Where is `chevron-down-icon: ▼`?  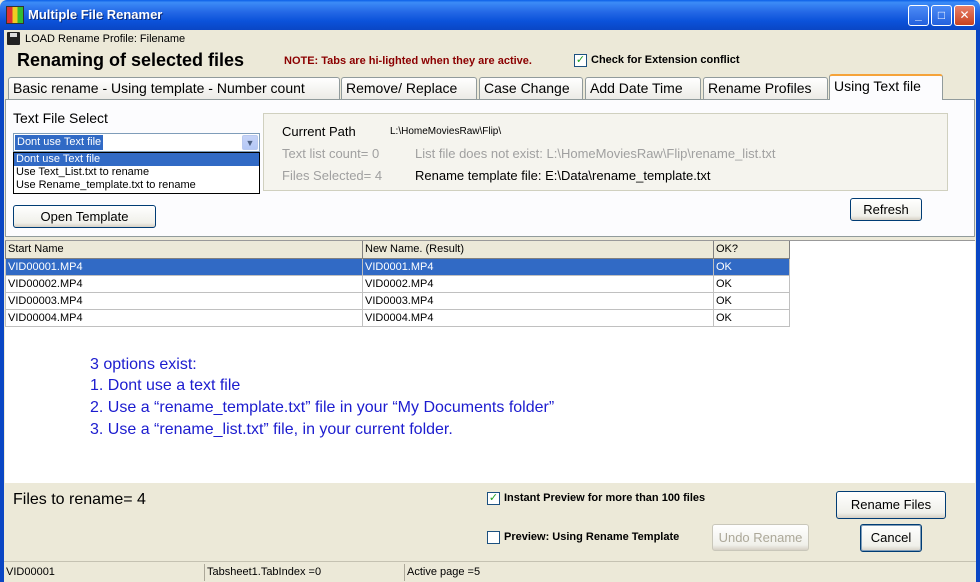
chevron-down-icon: ▼ is located at coordinates (250, 142).